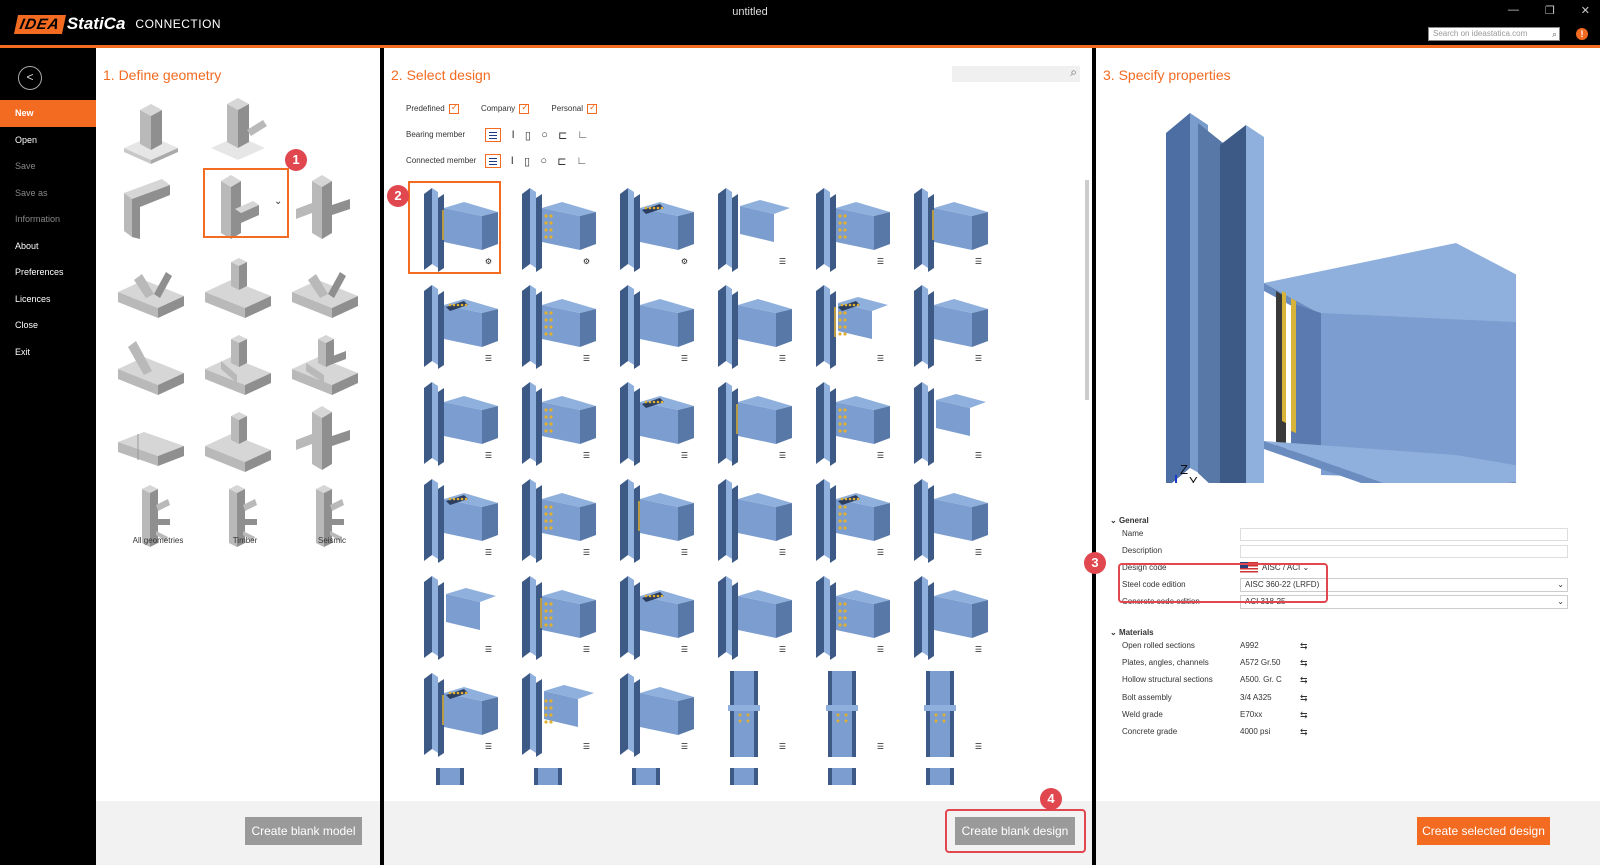  What do you see at coordinates (48, 299) in the screenshot?
I see `sidebar-item-licences: Licences` at bounding box center [48, 299].